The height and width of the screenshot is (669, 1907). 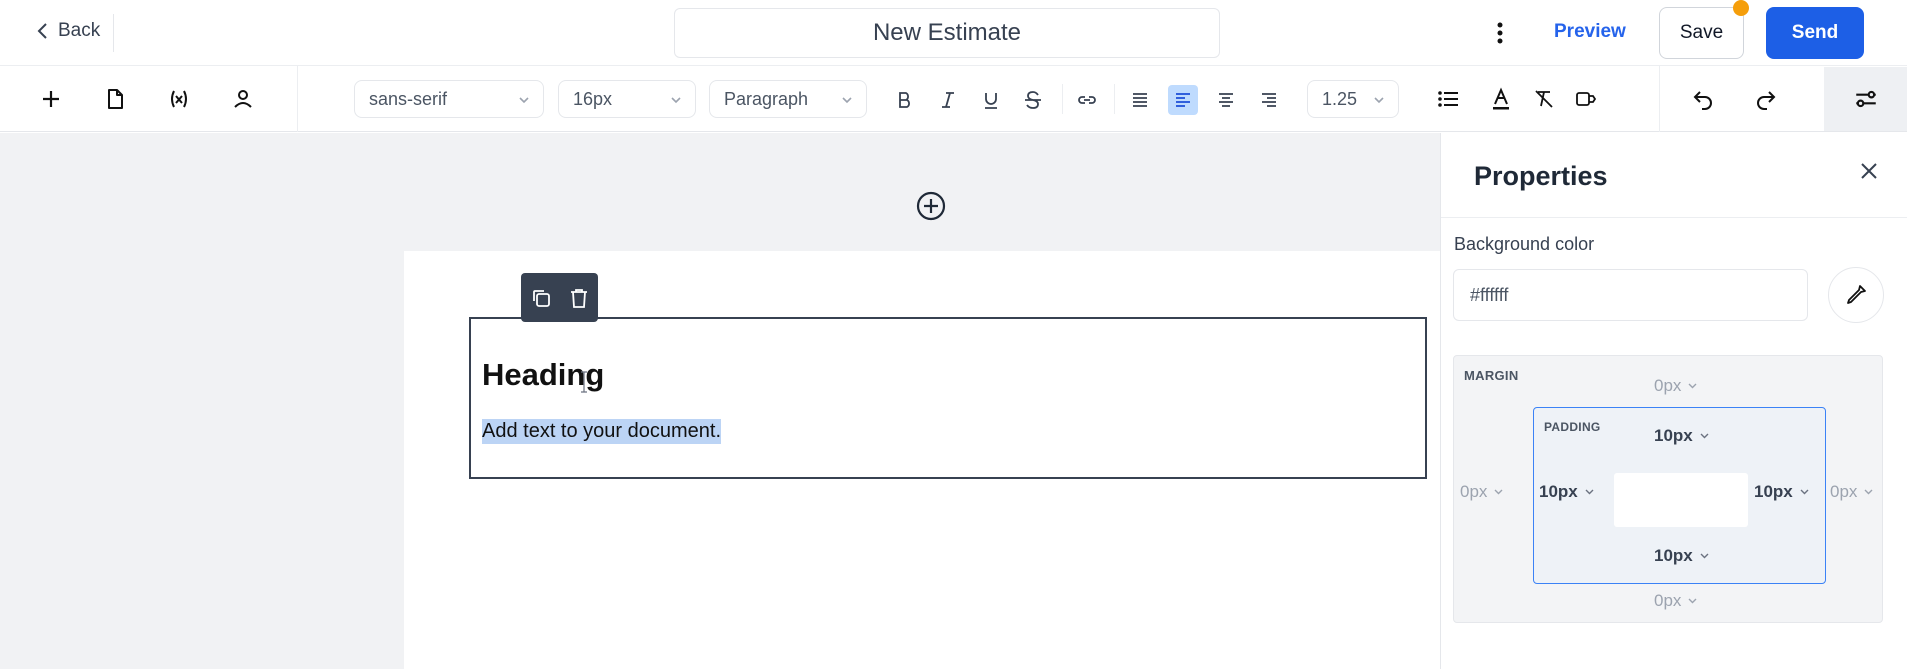 I want to click on background-color-input: #ffffff, so click(x=1630, y=295).